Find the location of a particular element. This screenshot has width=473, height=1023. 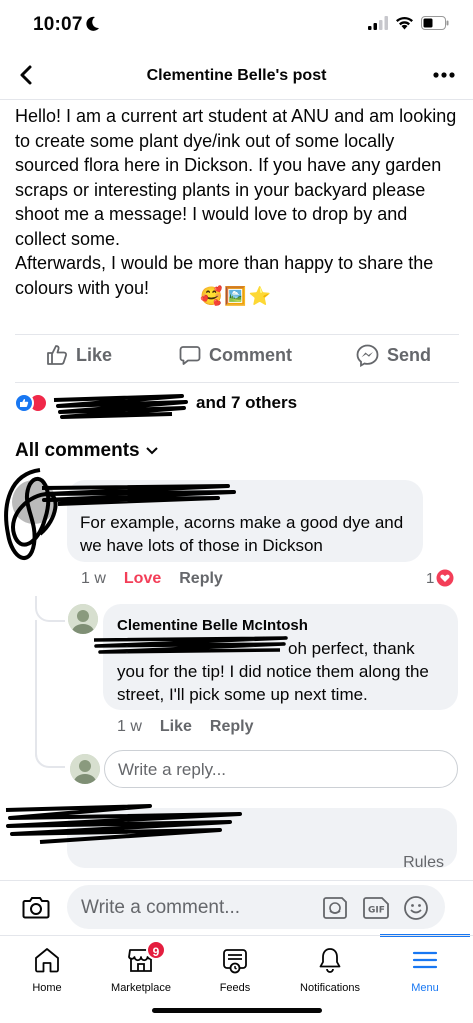

all-comments-filter: All comments is located at coordinates (86, 451).